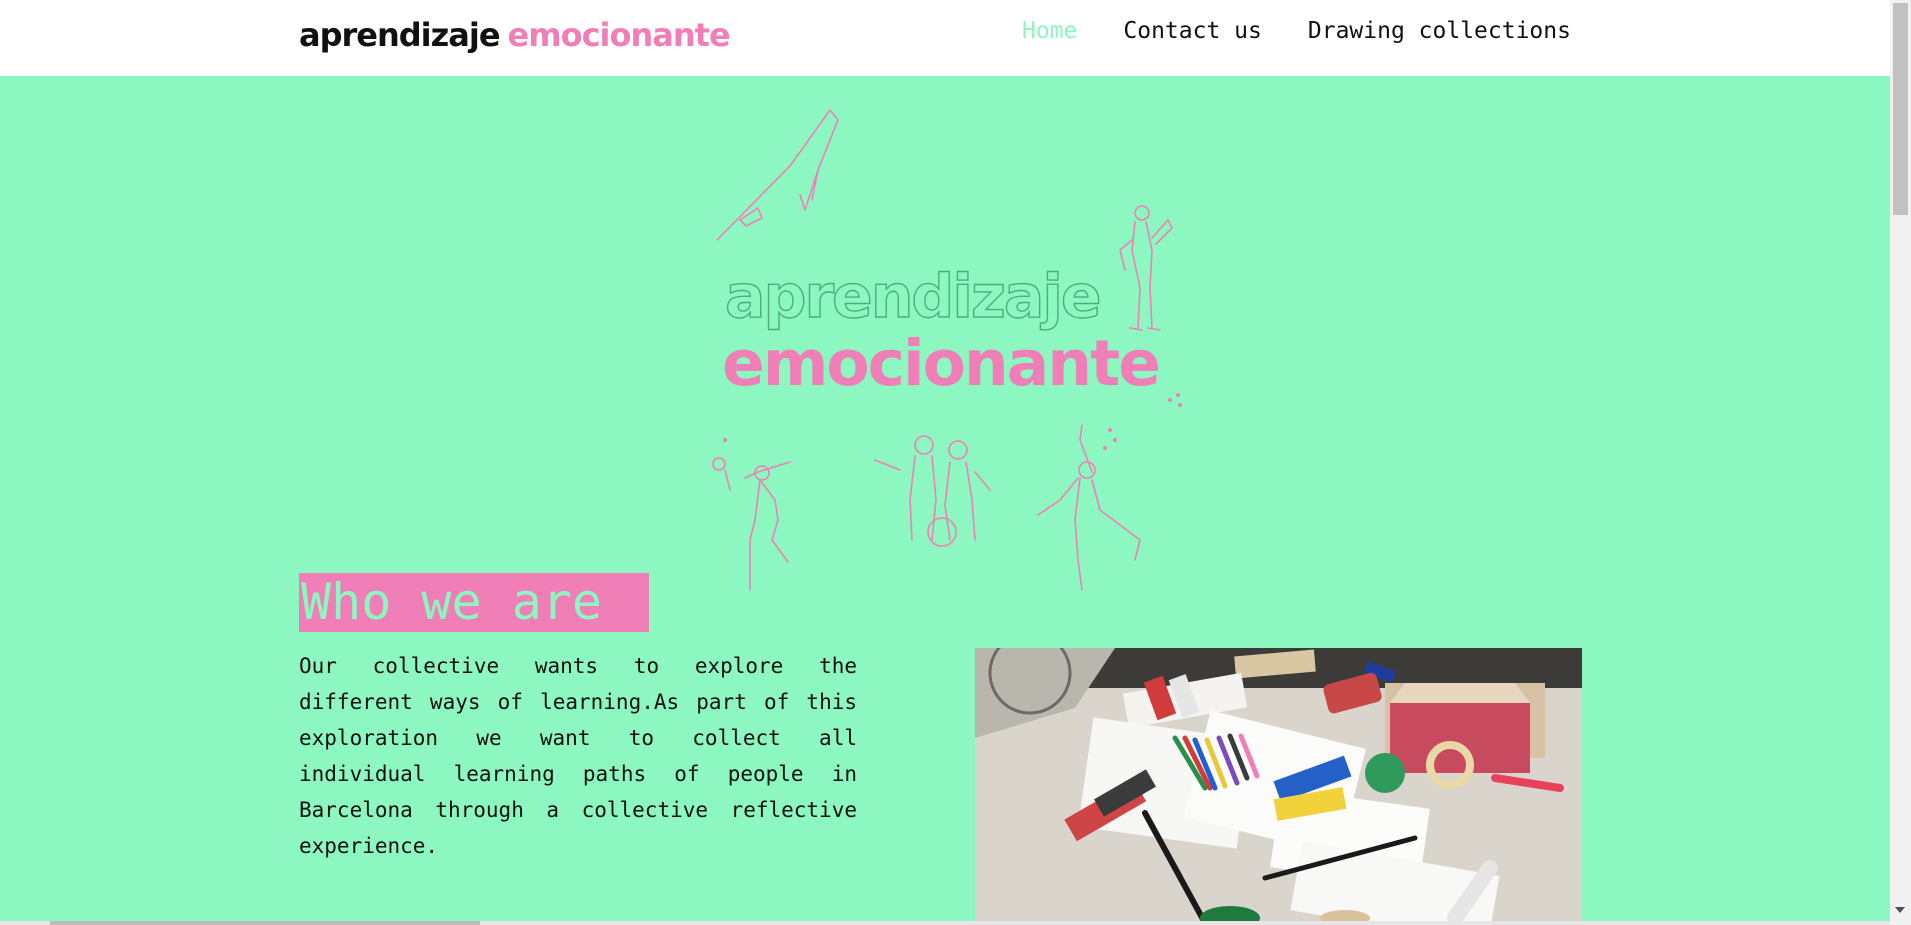 Image resolution: width=1911 pixels, height=925 pixels. Describe the element at coordinates (1900, 462) in the screenshot. I see `vertical-scrollbar` at that location.